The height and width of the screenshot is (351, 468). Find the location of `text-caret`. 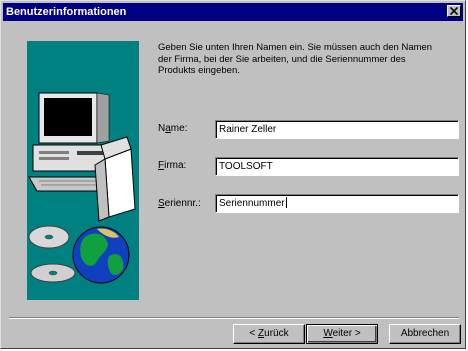

text-caret is located at coordinates (286, 202).